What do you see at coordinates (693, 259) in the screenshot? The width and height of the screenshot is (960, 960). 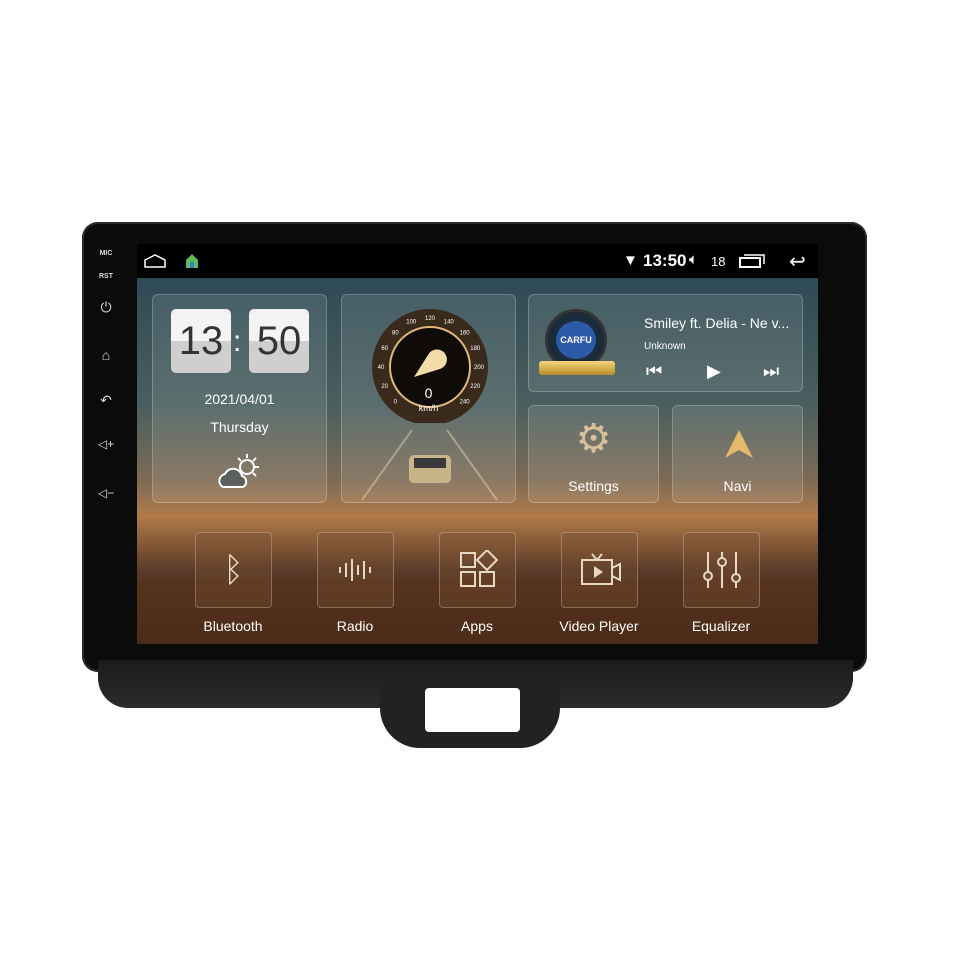 I see `volume-icon: 🔈︎` at bounding box center [693, 259].